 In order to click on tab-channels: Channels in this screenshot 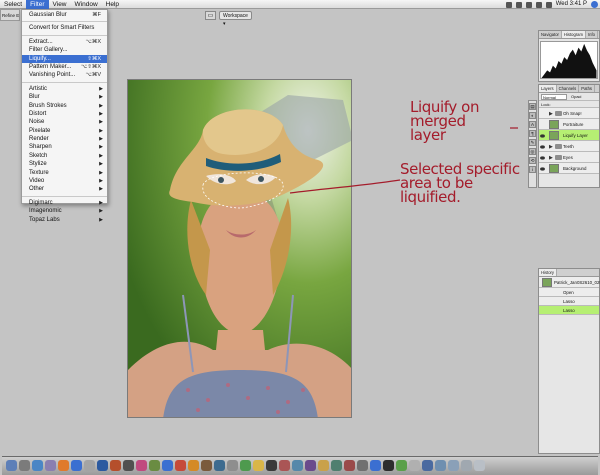, I will do `click(568, 88)`.